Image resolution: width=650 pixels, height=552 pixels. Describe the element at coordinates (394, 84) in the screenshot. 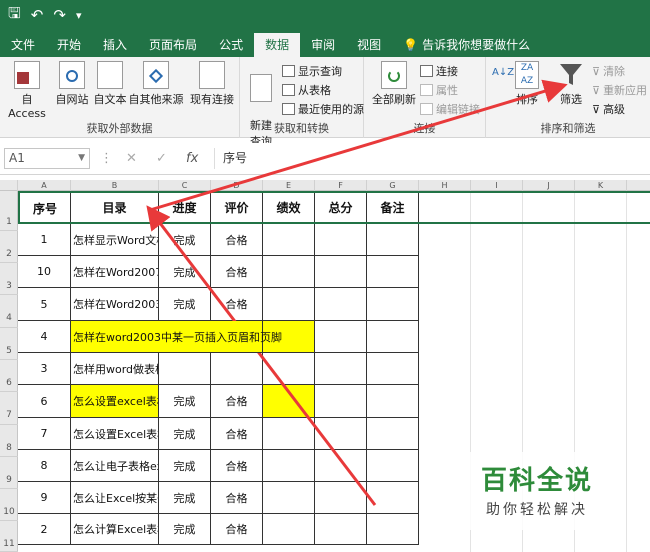

I see `refresh-all-button: 全部刷新` at that location.